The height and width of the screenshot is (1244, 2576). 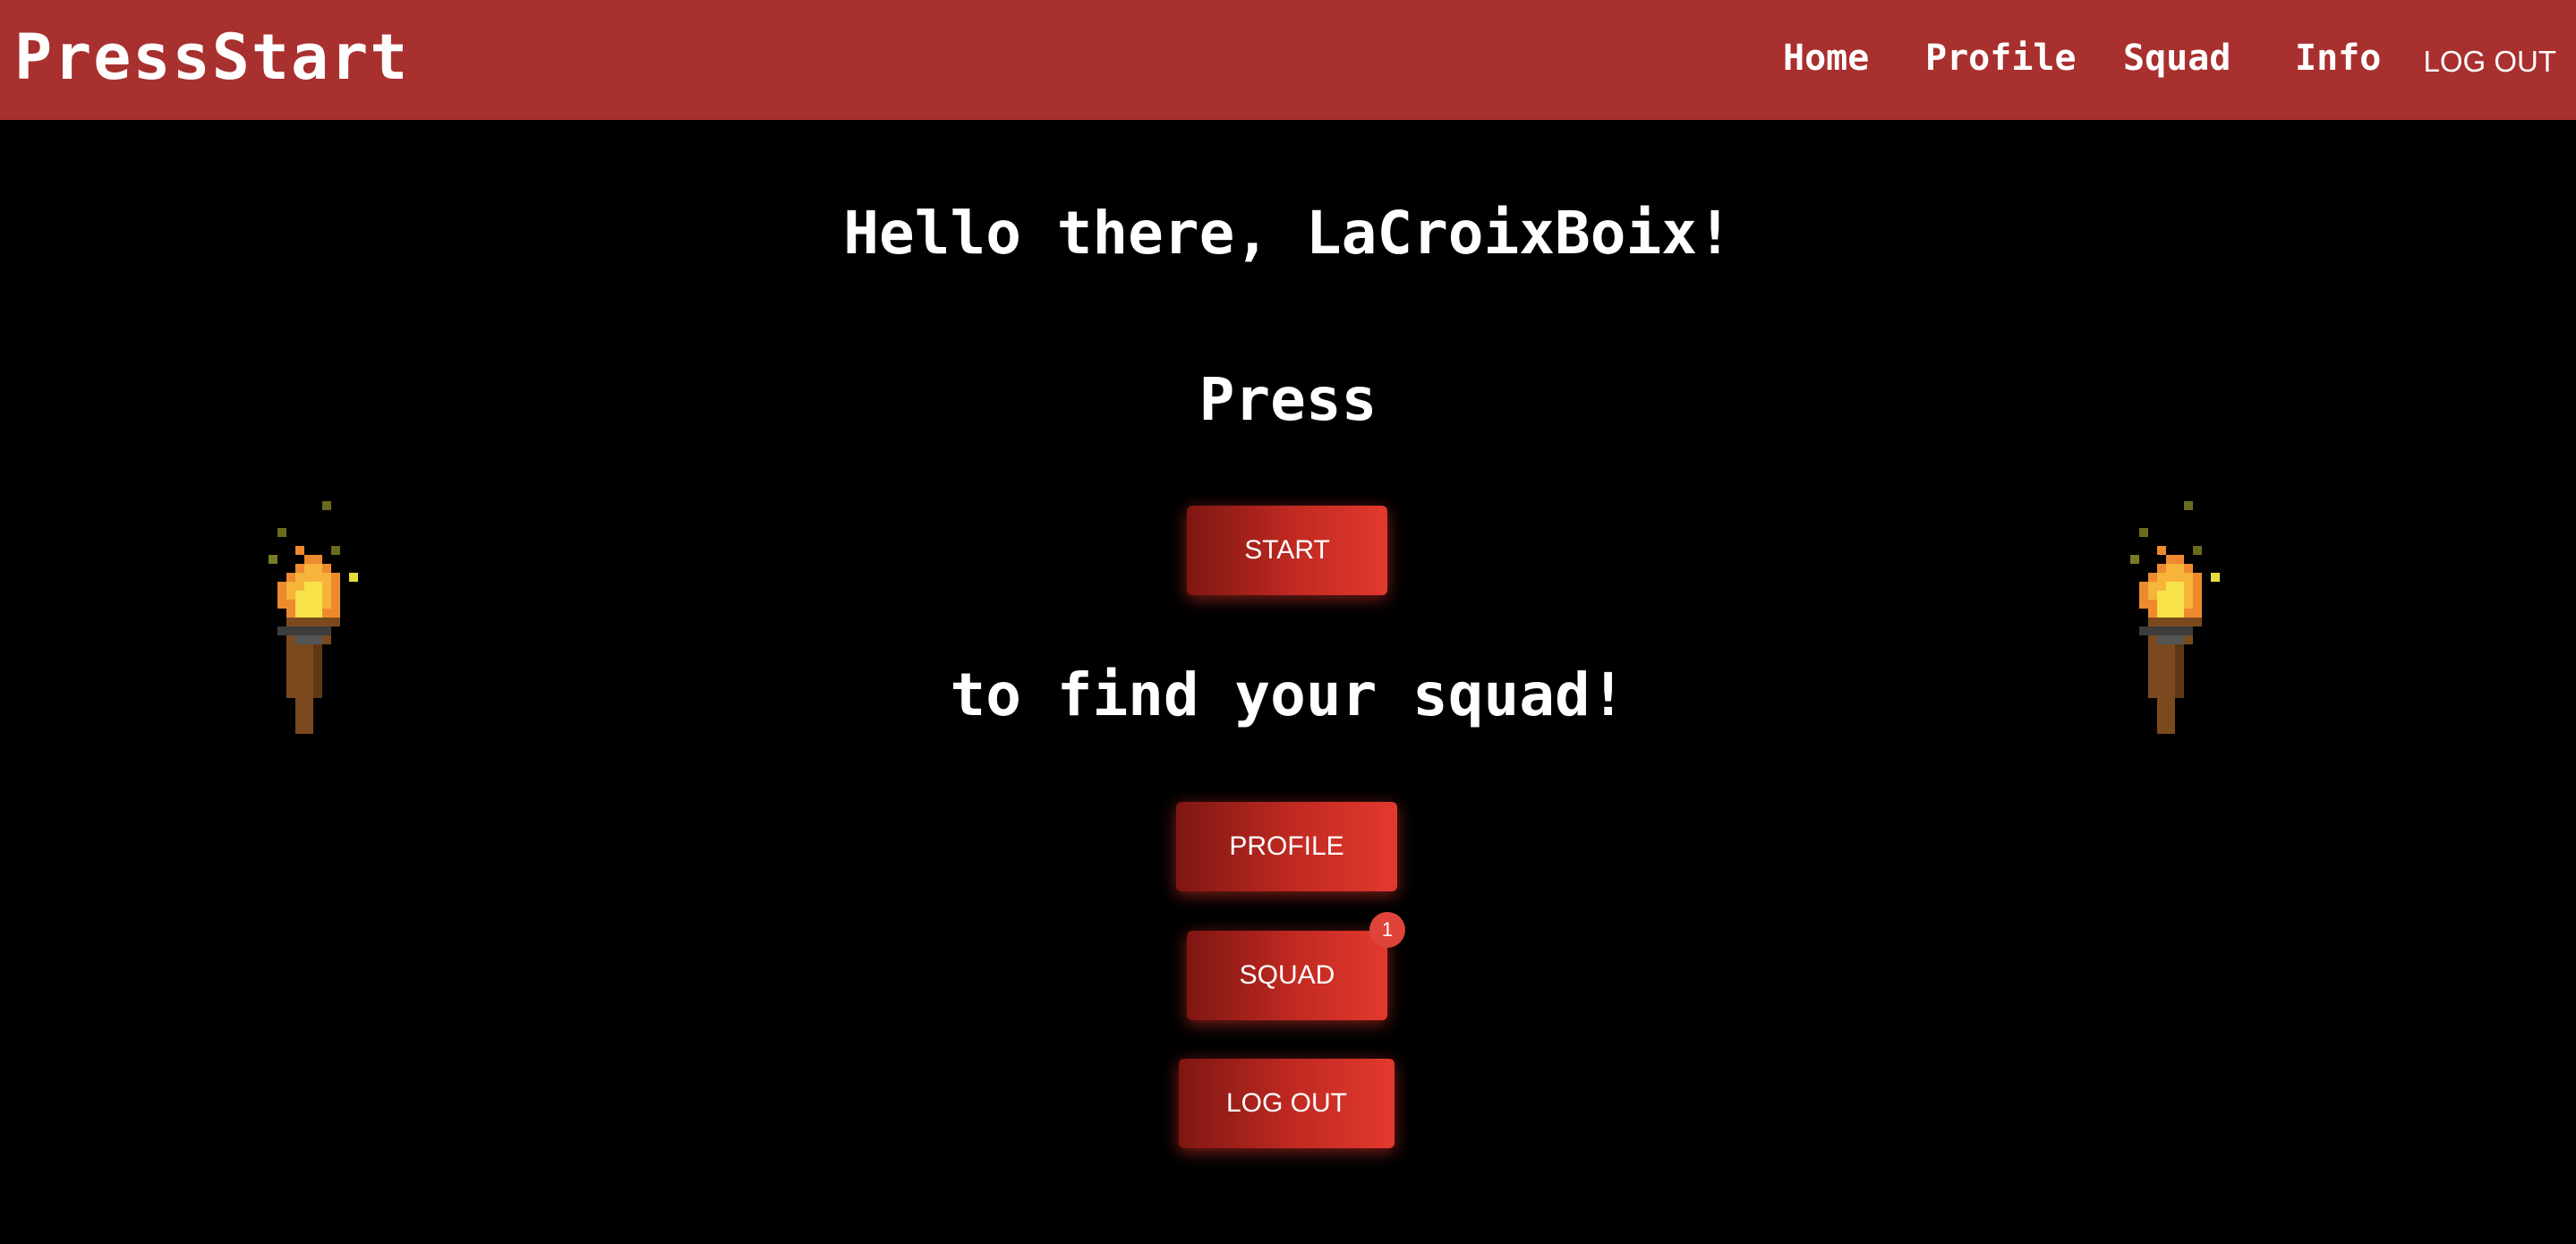 What do you see at coordinates (1288, 233) in the screenshot?
I see `greeting-heading: Hello there, LaCroixBoix!` at bounding box center [1288, 233].